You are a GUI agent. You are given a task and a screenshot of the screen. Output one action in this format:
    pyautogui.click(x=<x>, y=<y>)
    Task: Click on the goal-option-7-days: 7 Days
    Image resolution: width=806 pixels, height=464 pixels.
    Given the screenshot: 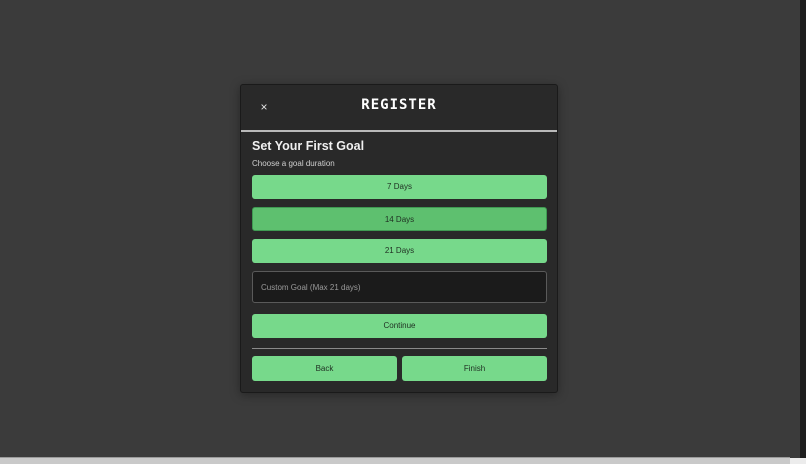 What is the action you would take?
    pyautogui.click(x=399, y=187)
    